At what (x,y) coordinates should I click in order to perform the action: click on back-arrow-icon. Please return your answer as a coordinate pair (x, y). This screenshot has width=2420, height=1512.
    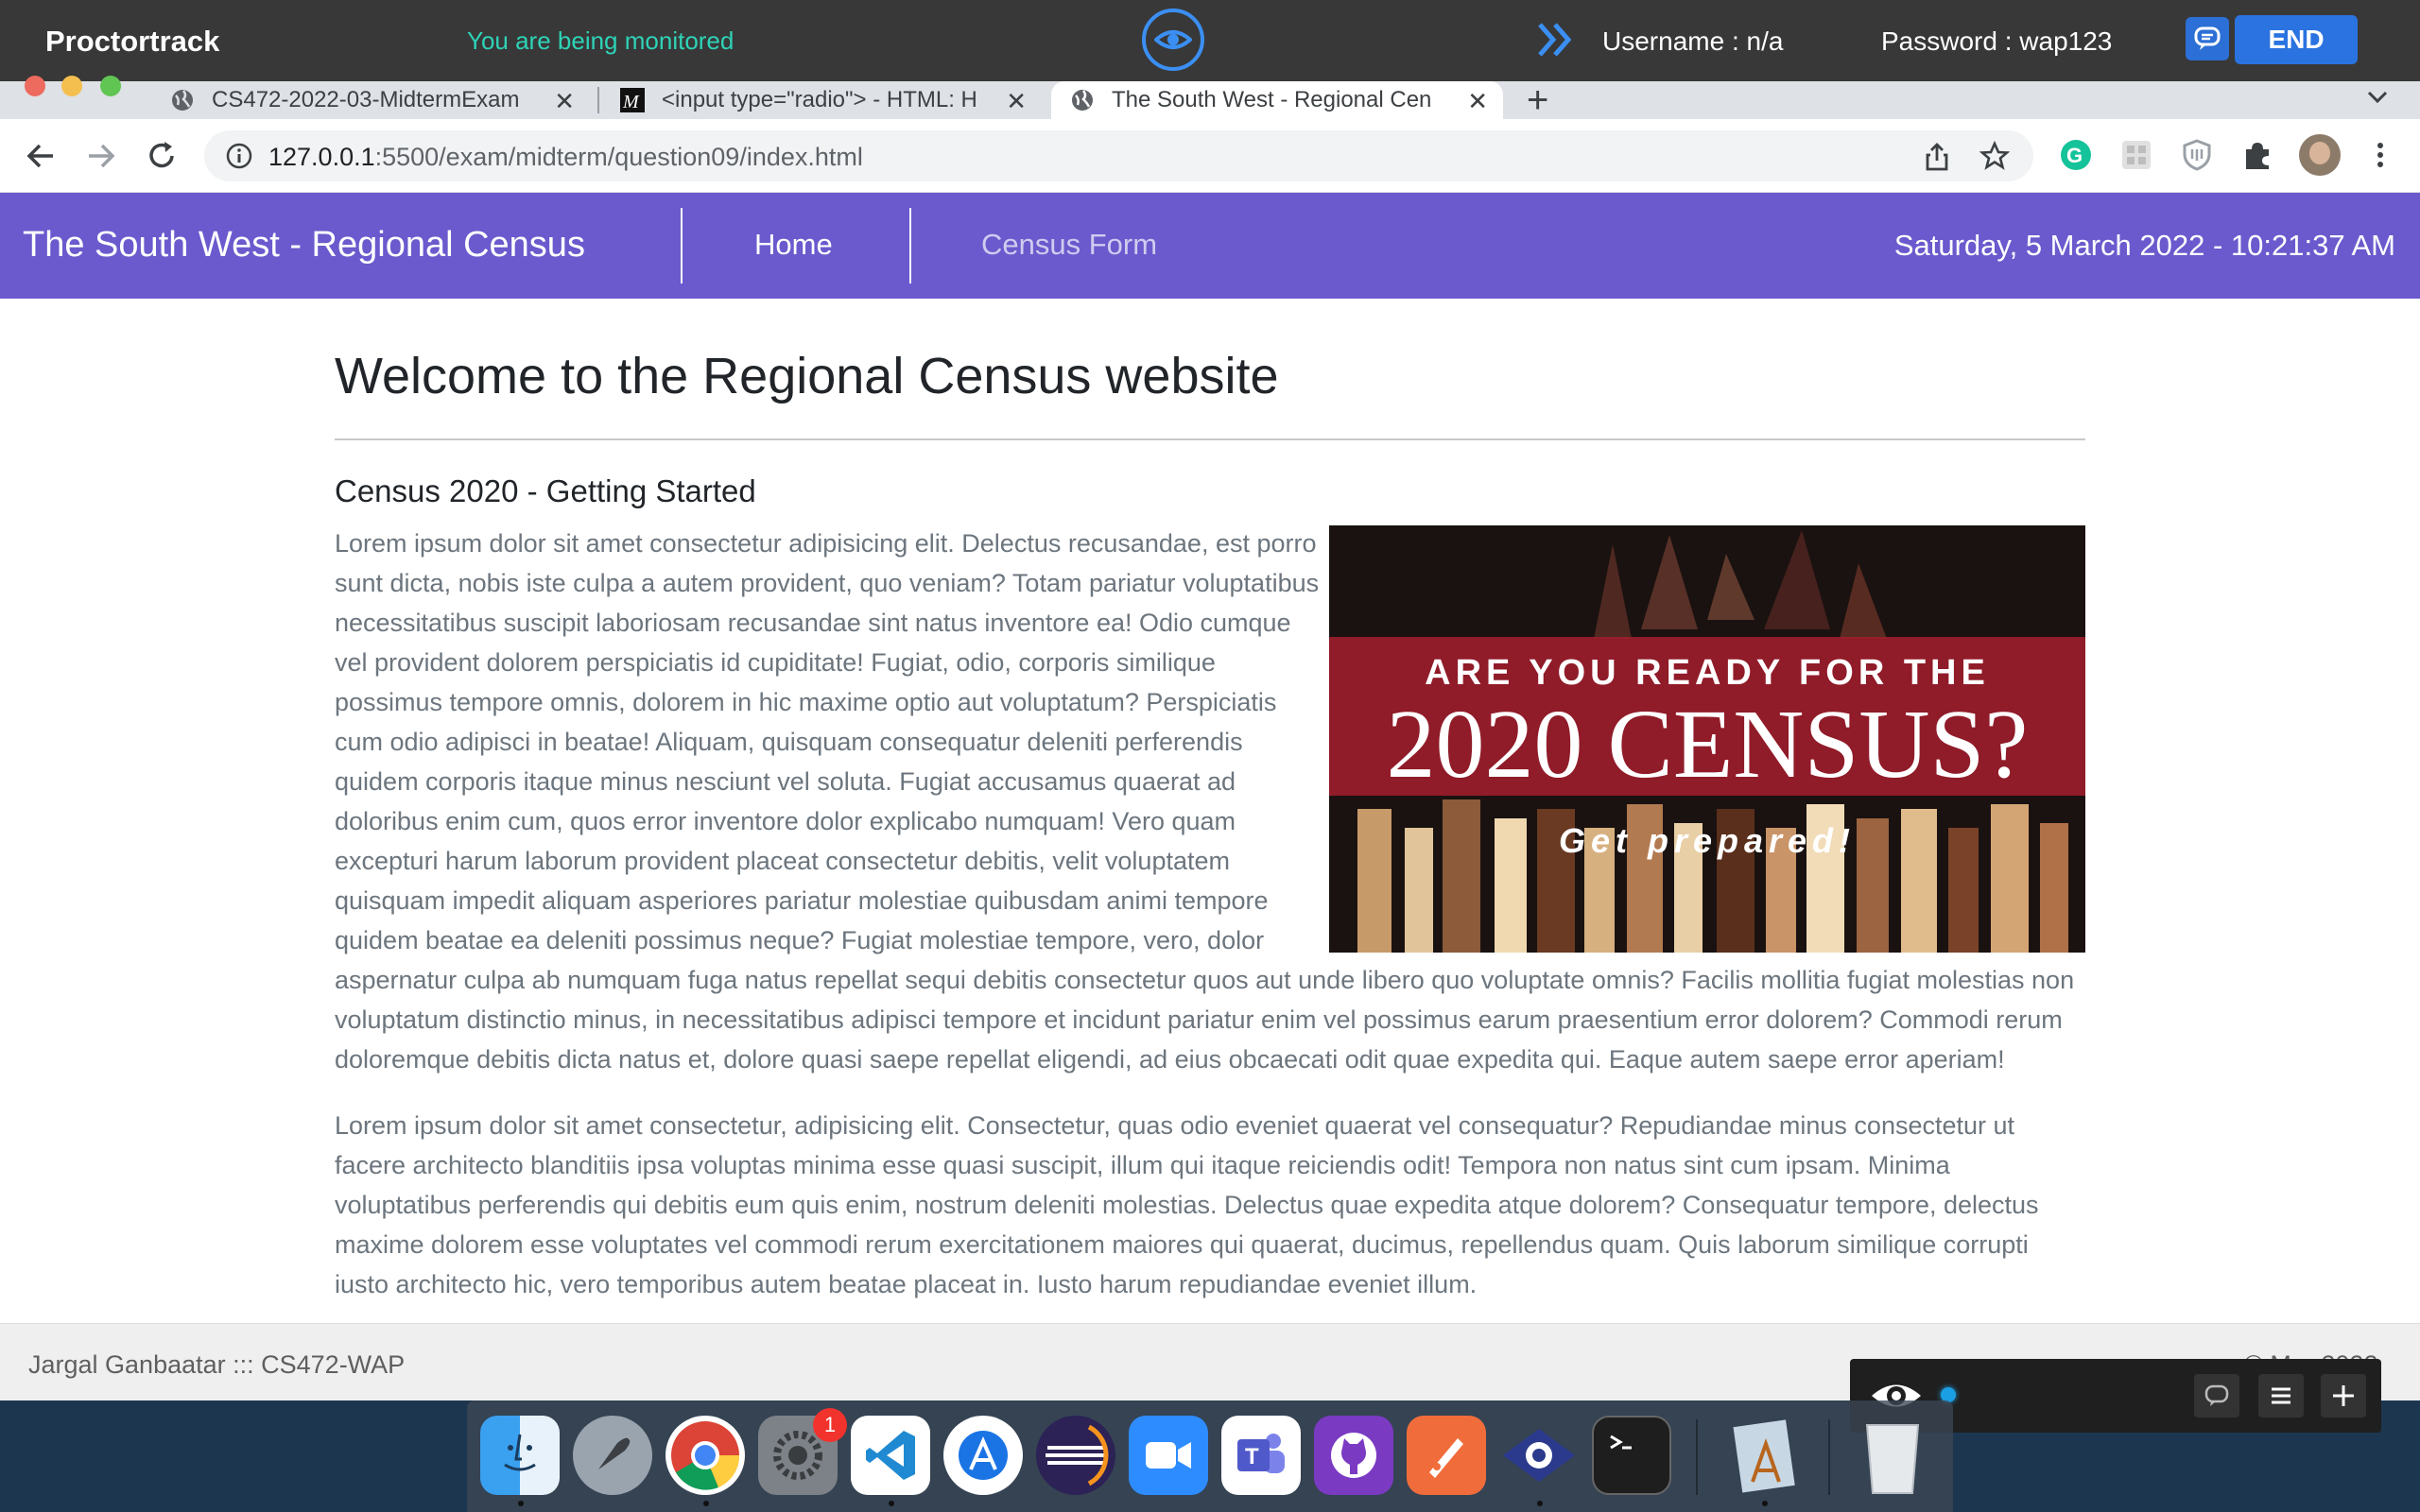
    Looking at the image, I should click on (41, 156).